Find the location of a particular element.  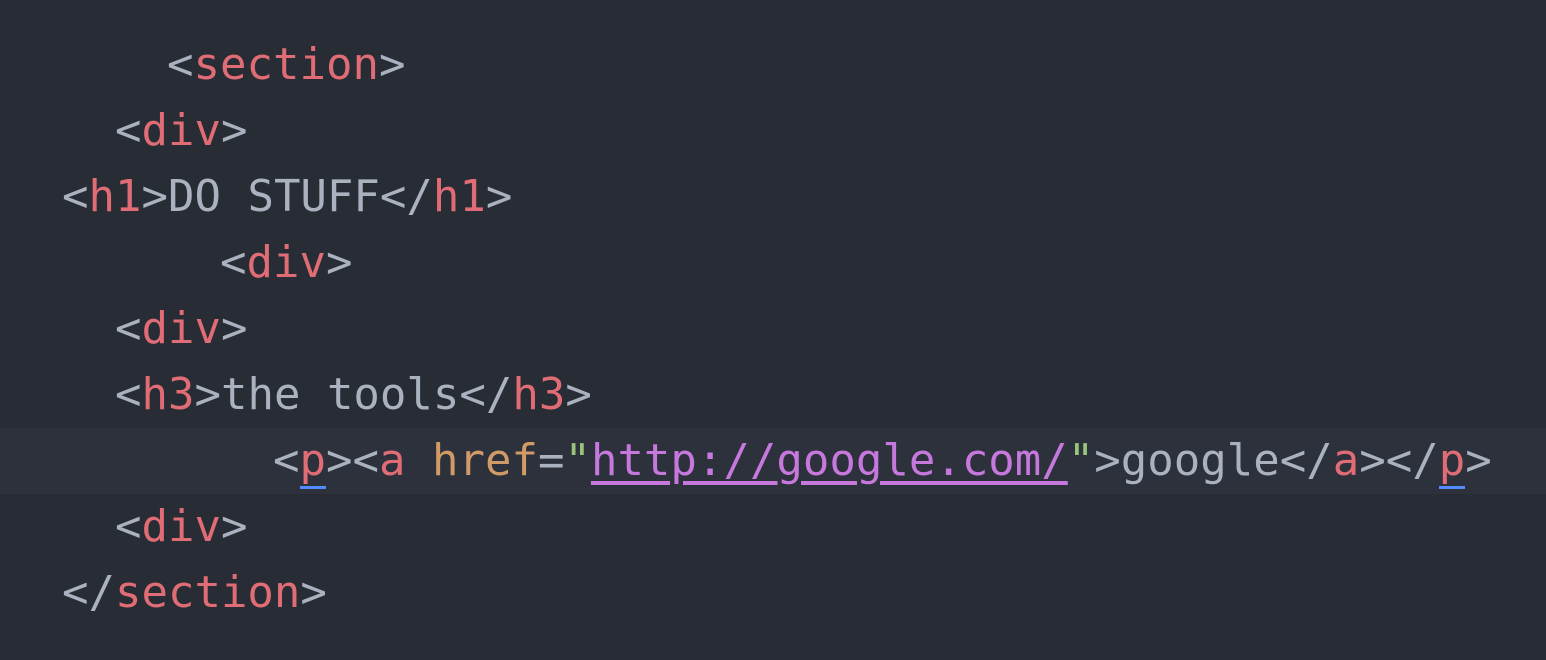

angle-bracket: >< is located at coordinates (352, 460).